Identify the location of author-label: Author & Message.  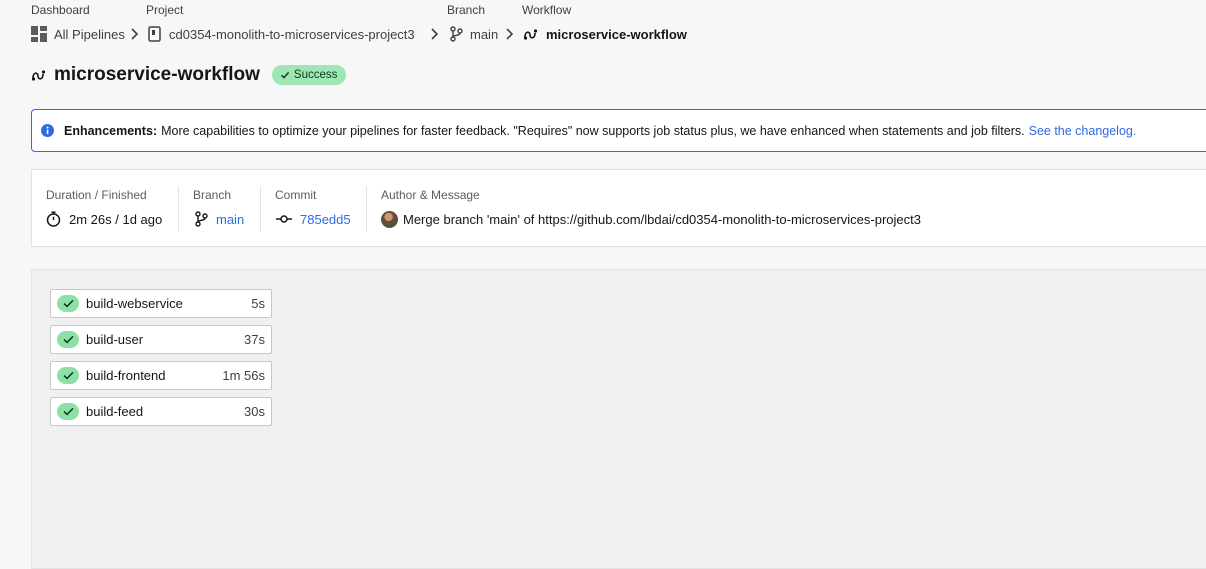
(430, 195).